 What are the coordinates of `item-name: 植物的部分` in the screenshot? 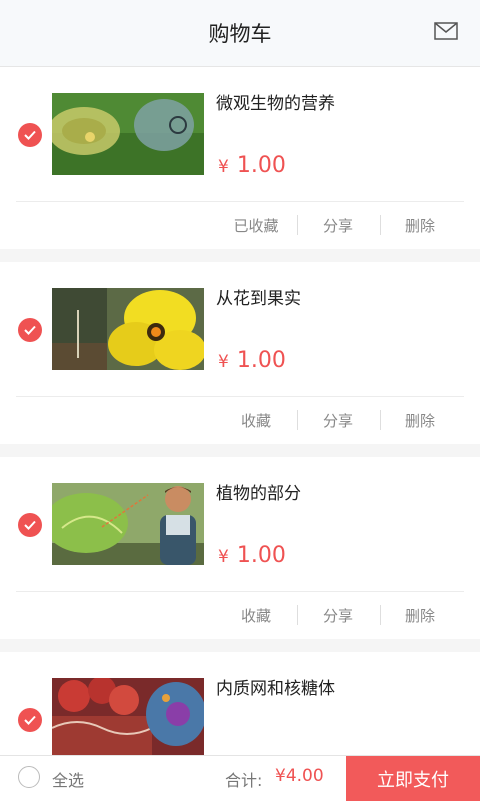 It's located at (258, 491).